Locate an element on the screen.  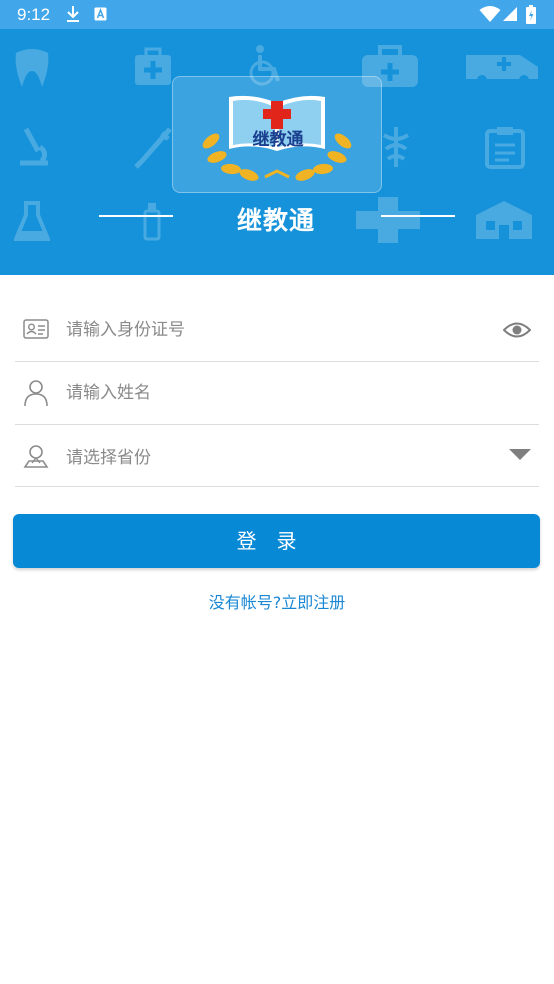
person-icon is located at coordinates (36, 393).